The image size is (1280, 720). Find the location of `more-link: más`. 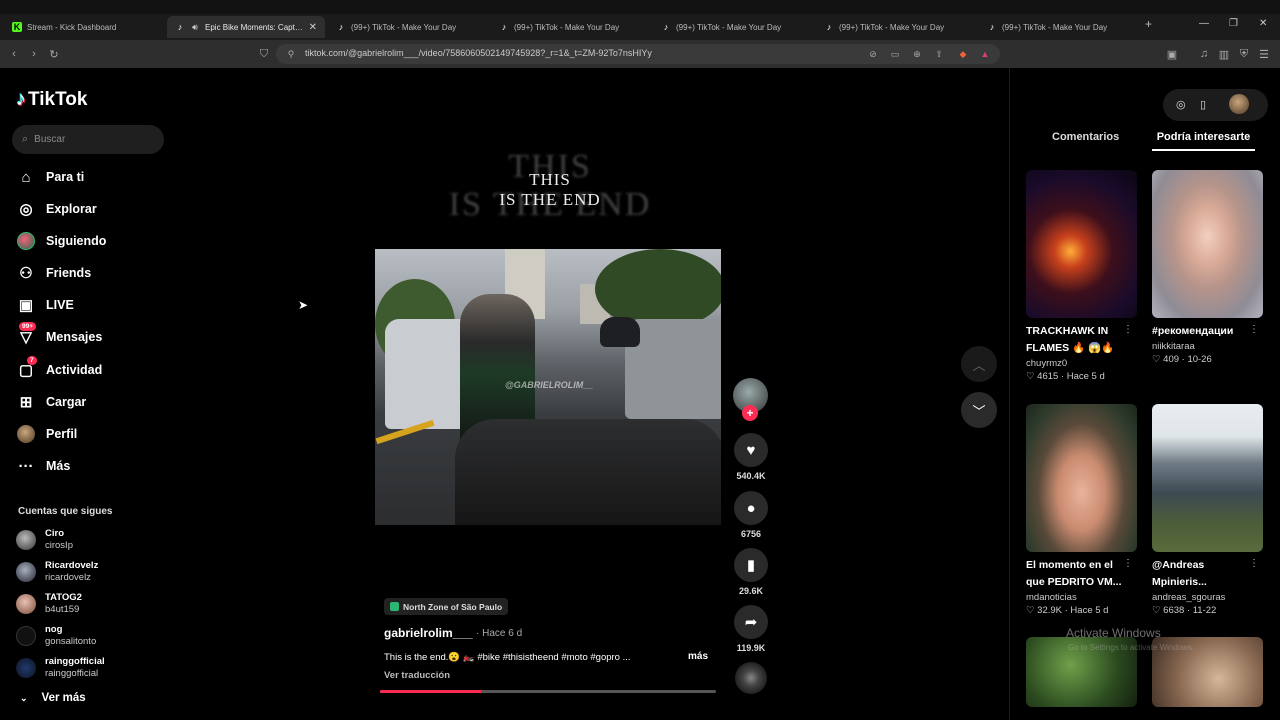

more-link: más is located at coordinates (698, 656).